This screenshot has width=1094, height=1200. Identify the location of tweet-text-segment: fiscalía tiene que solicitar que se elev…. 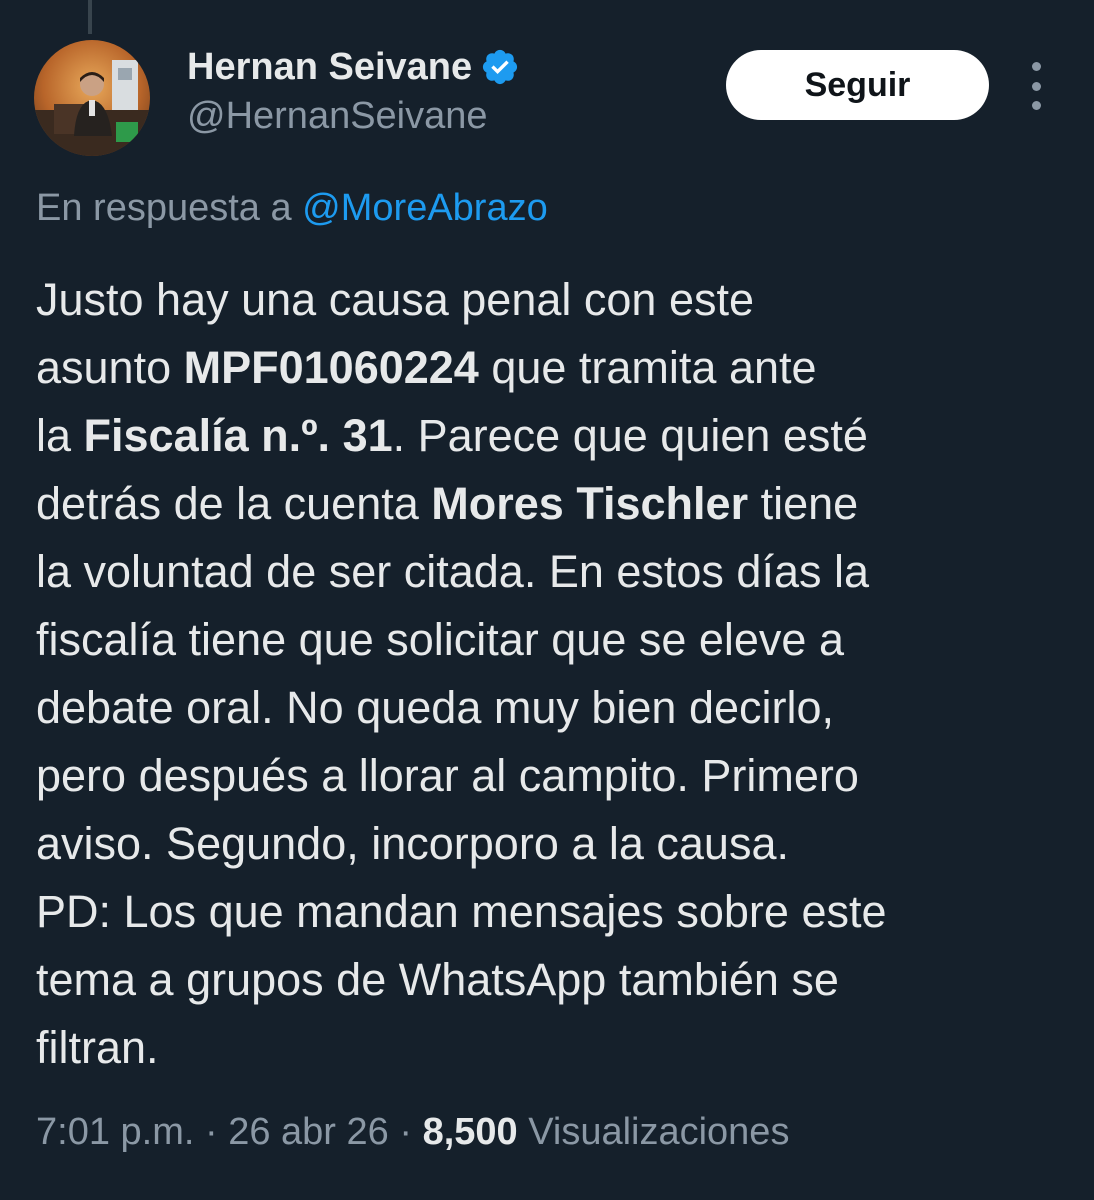
(440, 639).